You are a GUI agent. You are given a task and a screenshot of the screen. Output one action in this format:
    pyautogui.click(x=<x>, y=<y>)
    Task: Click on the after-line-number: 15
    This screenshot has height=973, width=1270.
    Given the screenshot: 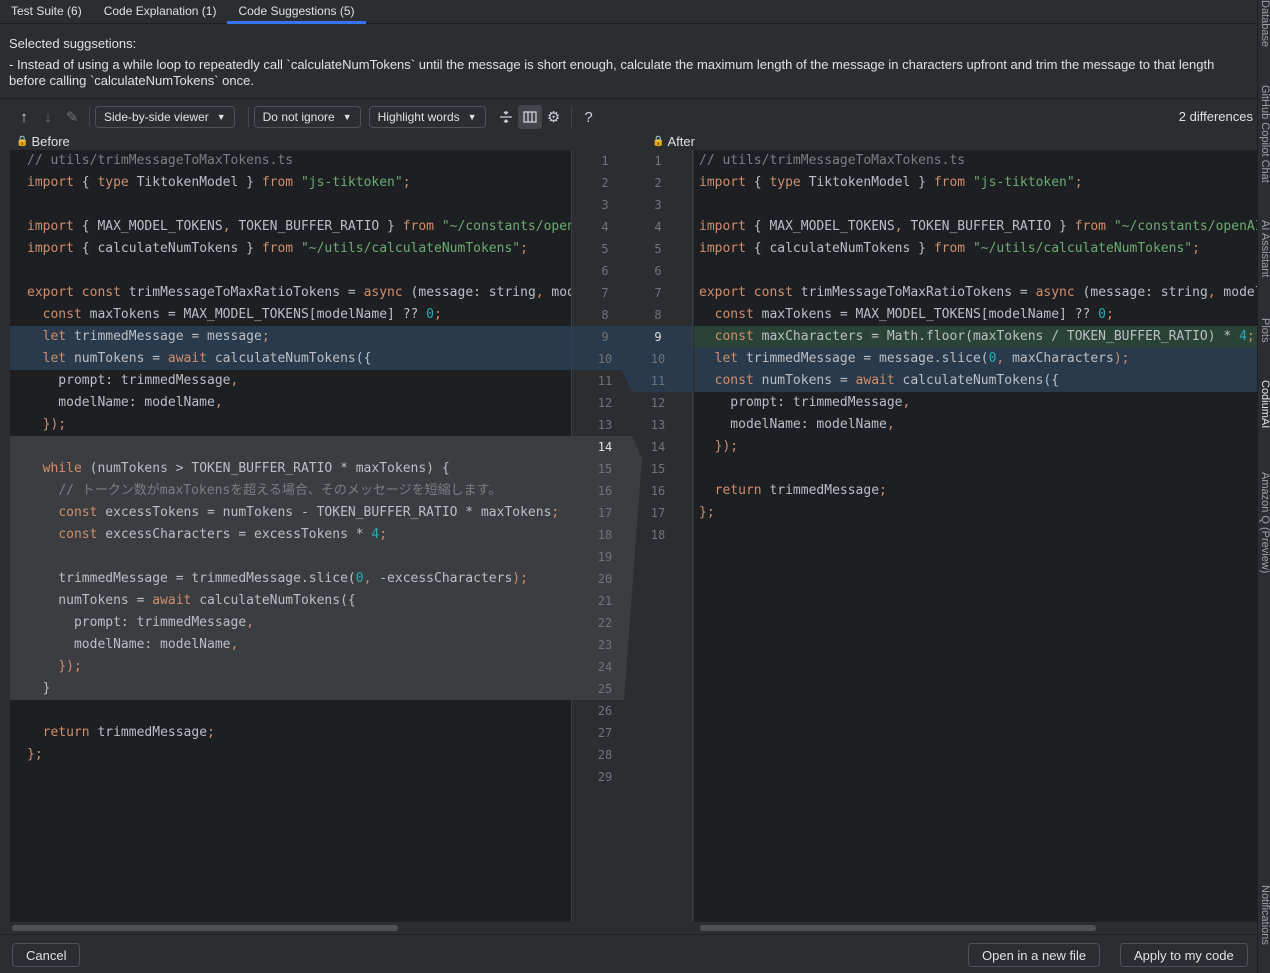 What is the action you would take?
    pyautogui.click(x=658, y=469)
    